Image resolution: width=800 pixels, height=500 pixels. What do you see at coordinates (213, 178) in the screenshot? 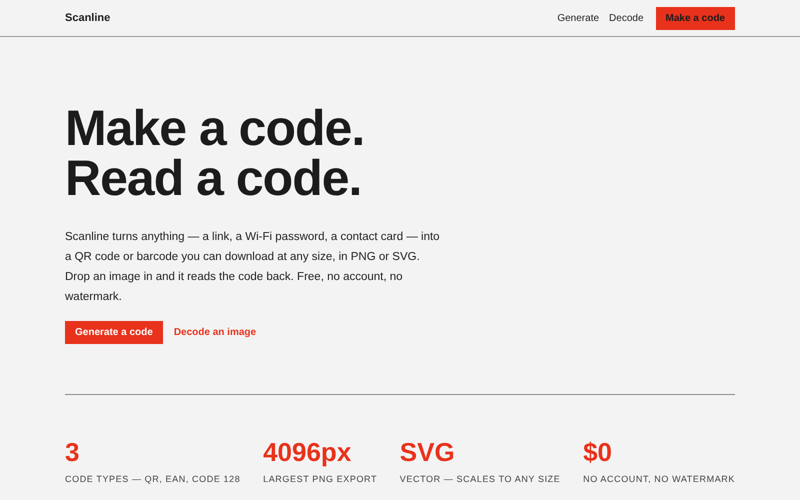
I see `headline-line: Read a code.` at bounding box center [213, 178].